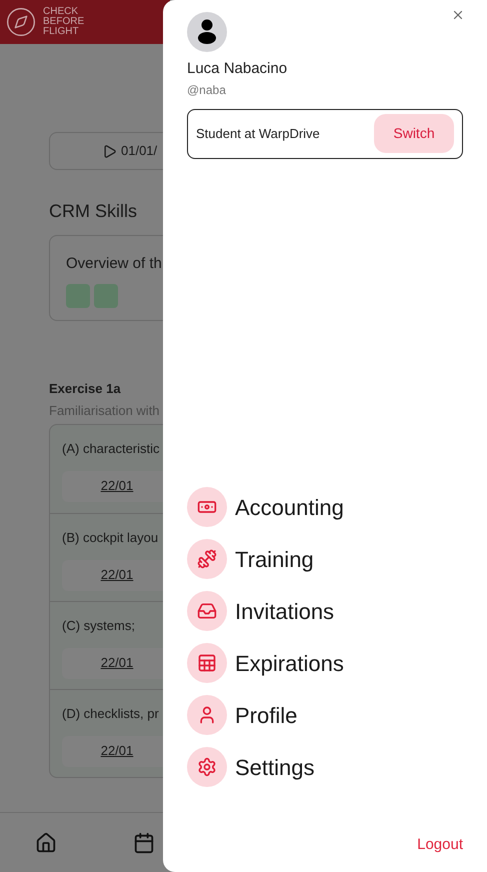 The image size is (487, 872). Describe the element at coordinates (325, 767) in the screenshot. I see `menu-item: Settings` at that location.